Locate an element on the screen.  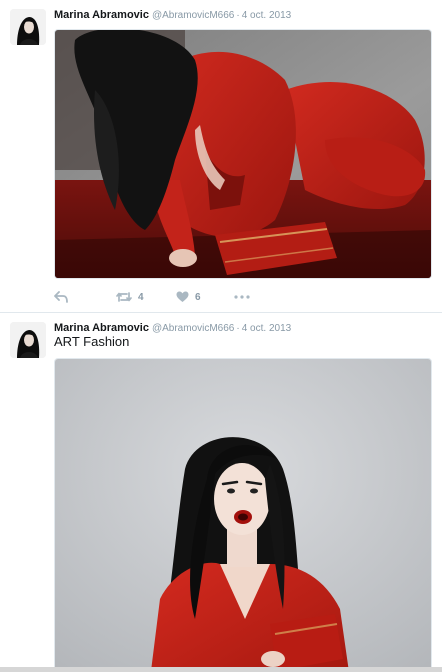
heart-icon is located at coordinates (182, 296).